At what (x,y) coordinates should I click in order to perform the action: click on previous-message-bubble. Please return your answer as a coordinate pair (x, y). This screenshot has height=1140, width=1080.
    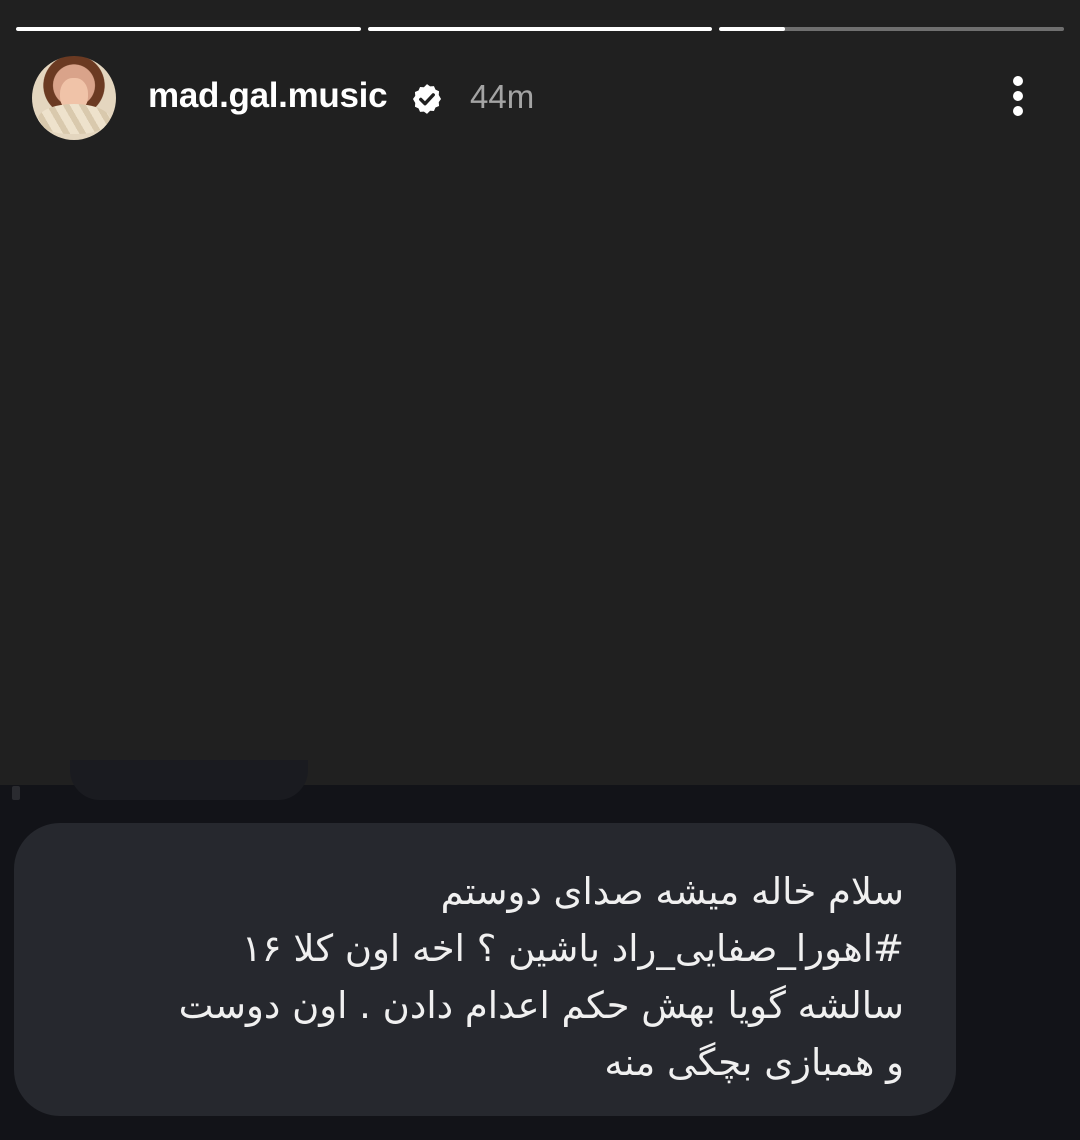
    Looking at the image, I should click on (189, 780).